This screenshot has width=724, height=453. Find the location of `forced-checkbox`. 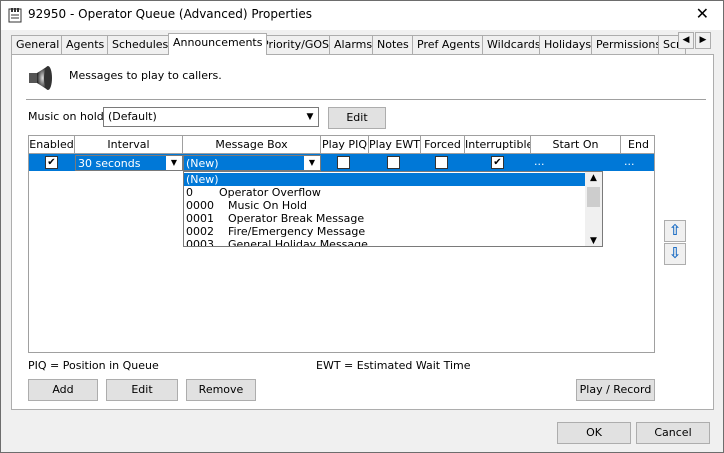

forced-checkbox is located at coordinates (441, 162).